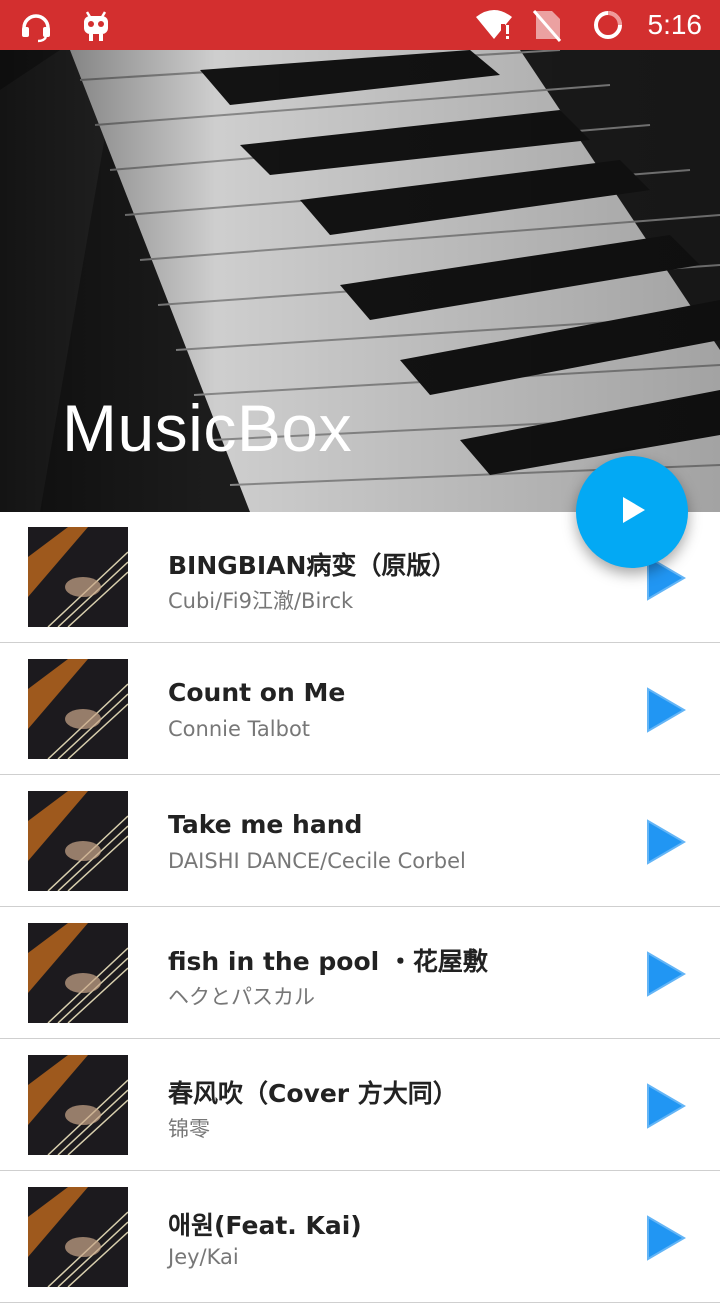  What do you see at coordinates (207, 428) in the screenshot?
I see `app-title: MusicBox` at bounding box center [207, 428].